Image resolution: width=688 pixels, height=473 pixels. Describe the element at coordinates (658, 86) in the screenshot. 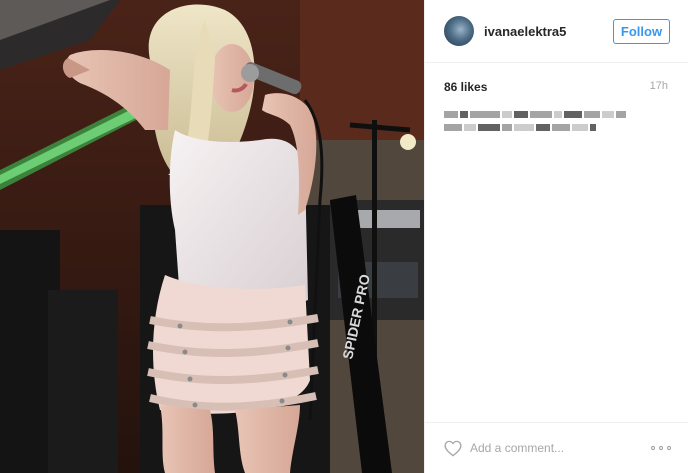

I see `post-time: 17h` at that location.